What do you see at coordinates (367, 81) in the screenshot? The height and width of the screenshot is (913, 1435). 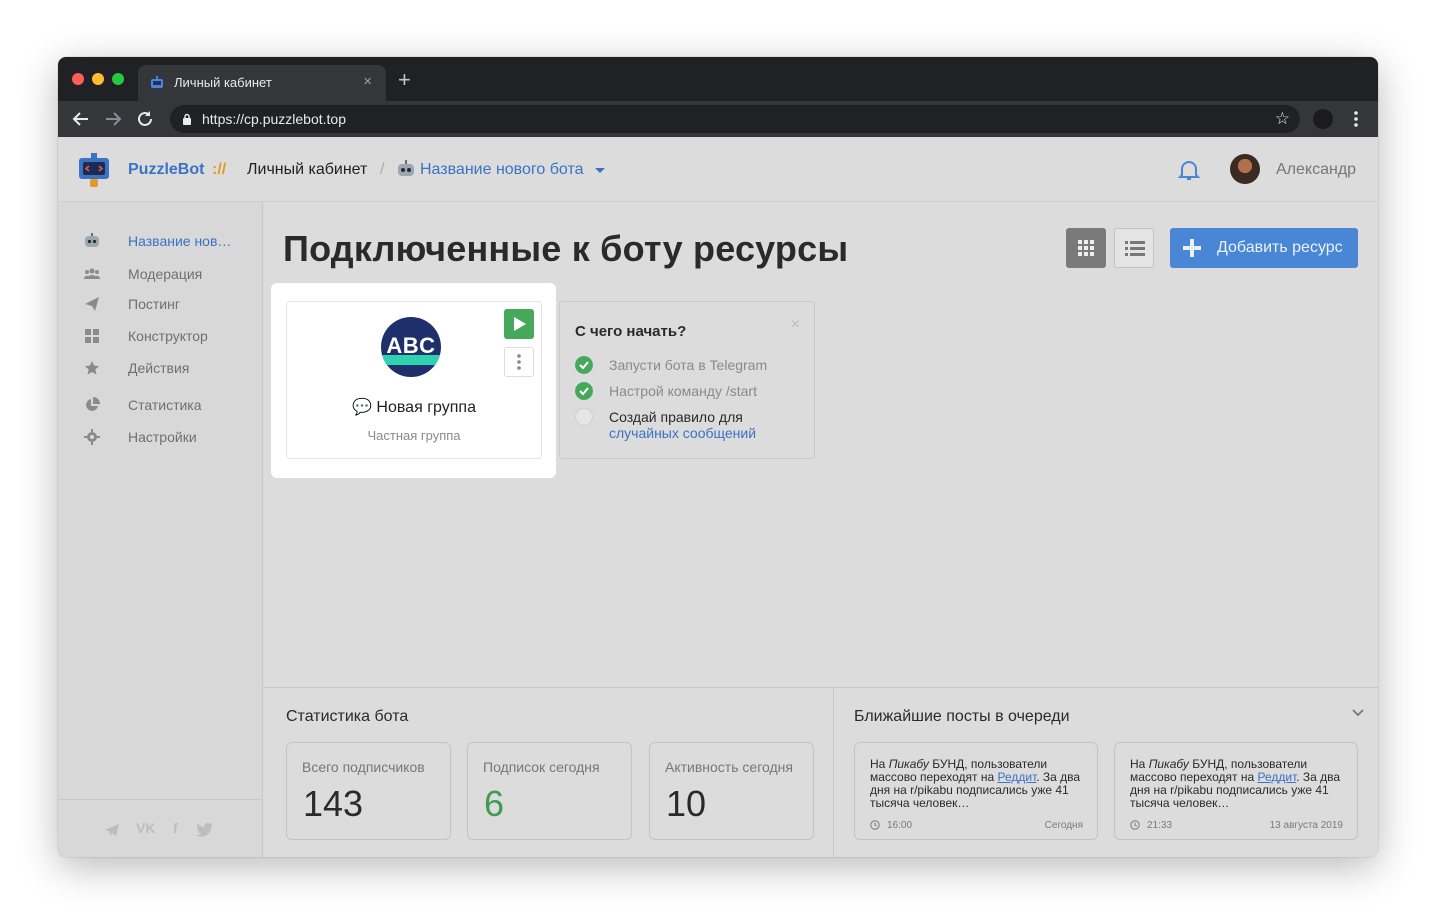 I see `tab-close-icon: ×` at bounding box center [367, 81].